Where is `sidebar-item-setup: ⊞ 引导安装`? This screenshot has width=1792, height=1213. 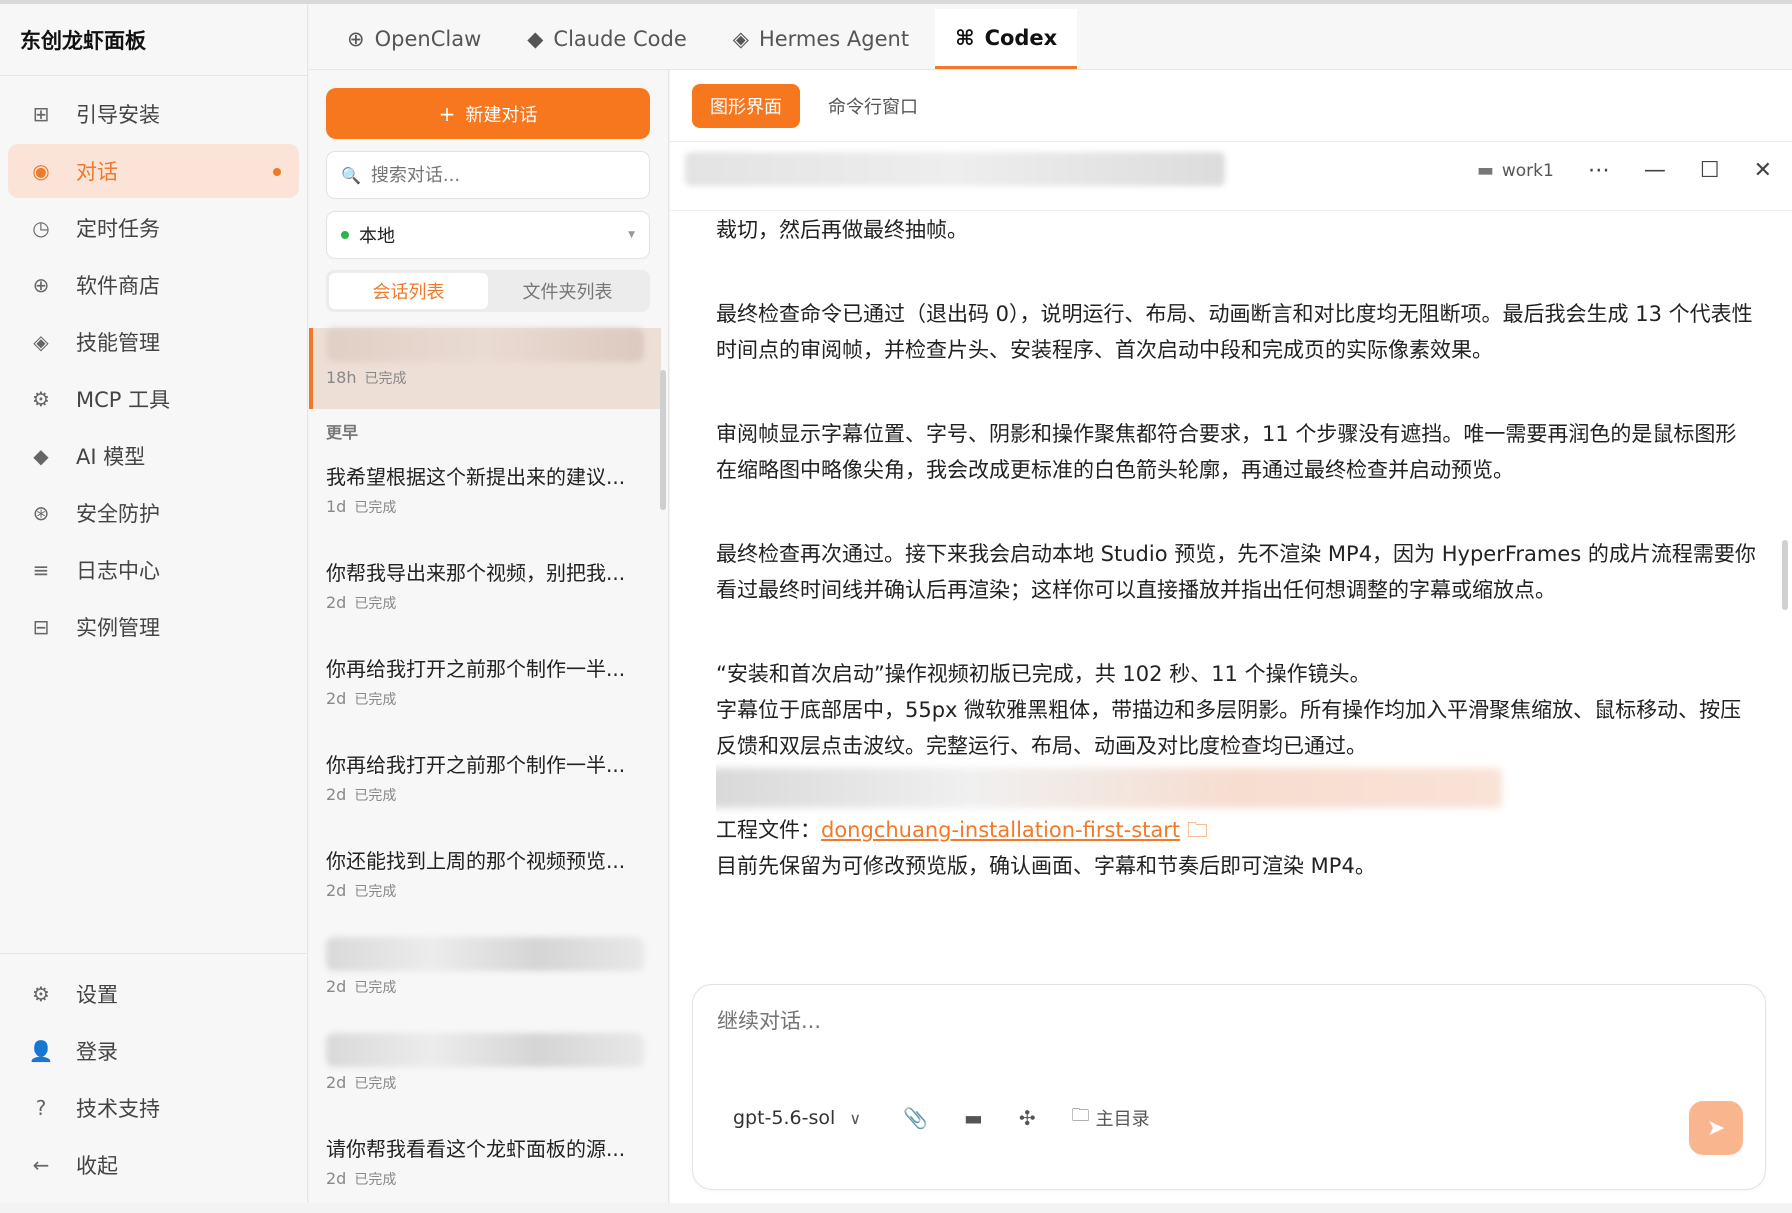 sidebar-item-setup: ⊞ 引导安装 is located at coordinates (153, 114).